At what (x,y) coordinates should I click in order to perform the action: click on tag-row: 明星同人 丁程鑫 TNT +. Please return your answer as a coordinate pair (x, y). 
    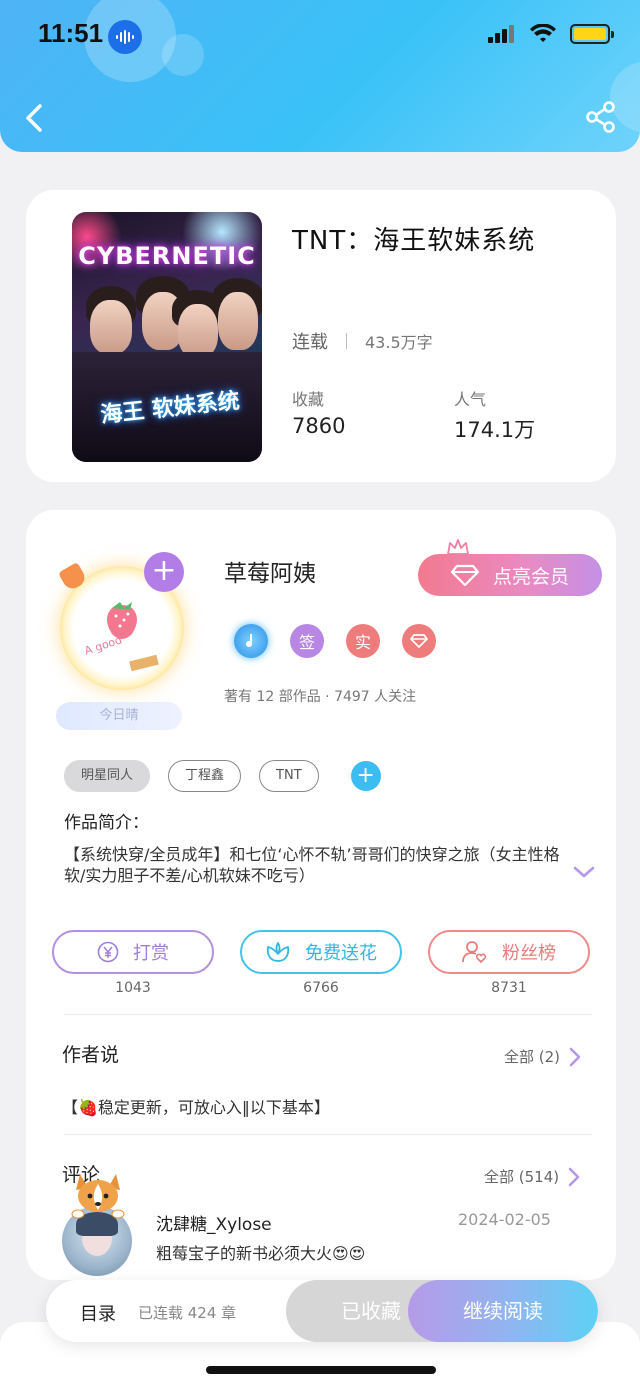
    Looking at the image, I should click on (222, 776).